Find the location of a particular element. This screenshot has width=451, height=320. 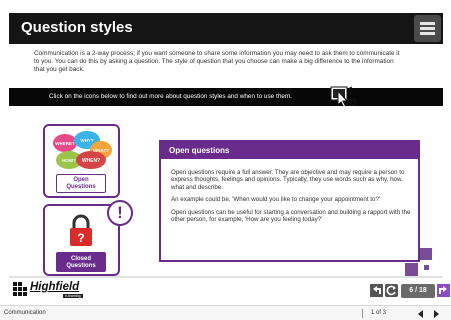

status-bar: Communication 1 of 3 is located at coordinates (225, 312).